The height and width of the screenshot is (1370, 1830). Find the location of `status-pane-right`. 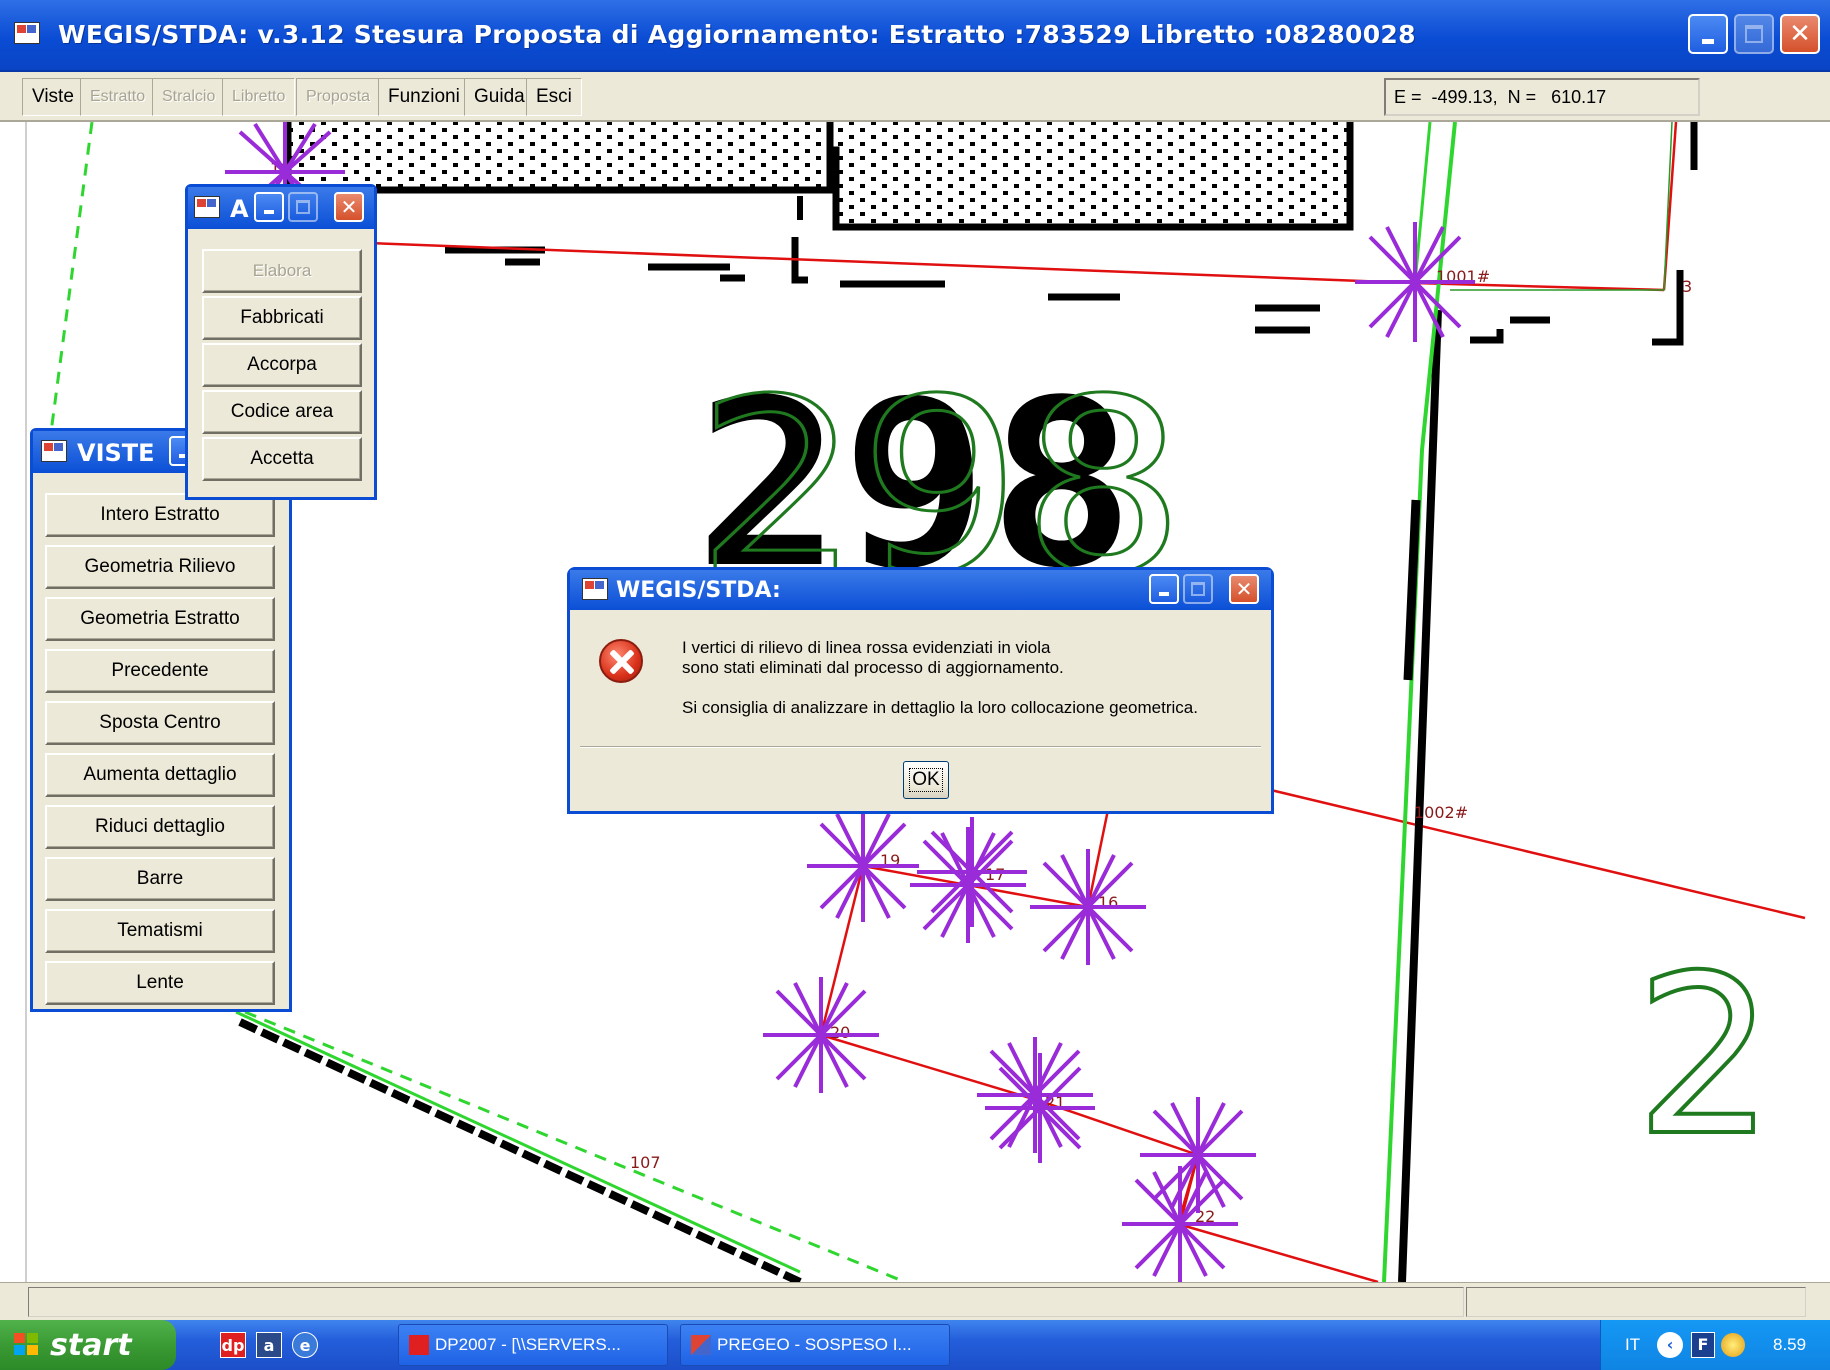

status-pane-right is located at coordinates (1636, 1302).